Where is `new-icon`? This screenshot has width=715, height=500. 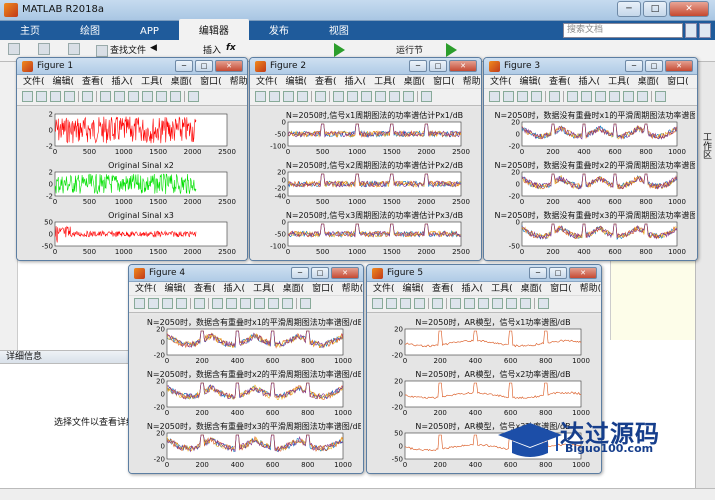 new-icon is located at coordinates (15, 49).